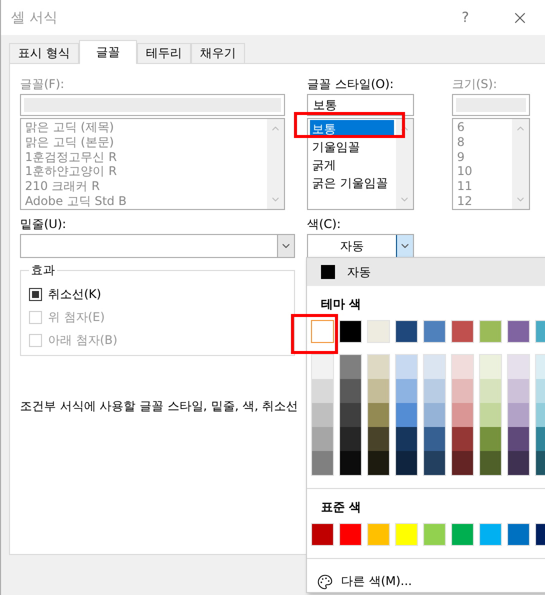 The height and width of the screenshot is (595, 545). Describe the element at coordinates (465, 18) in the screenshot. I see `help-button: ?` at that location.